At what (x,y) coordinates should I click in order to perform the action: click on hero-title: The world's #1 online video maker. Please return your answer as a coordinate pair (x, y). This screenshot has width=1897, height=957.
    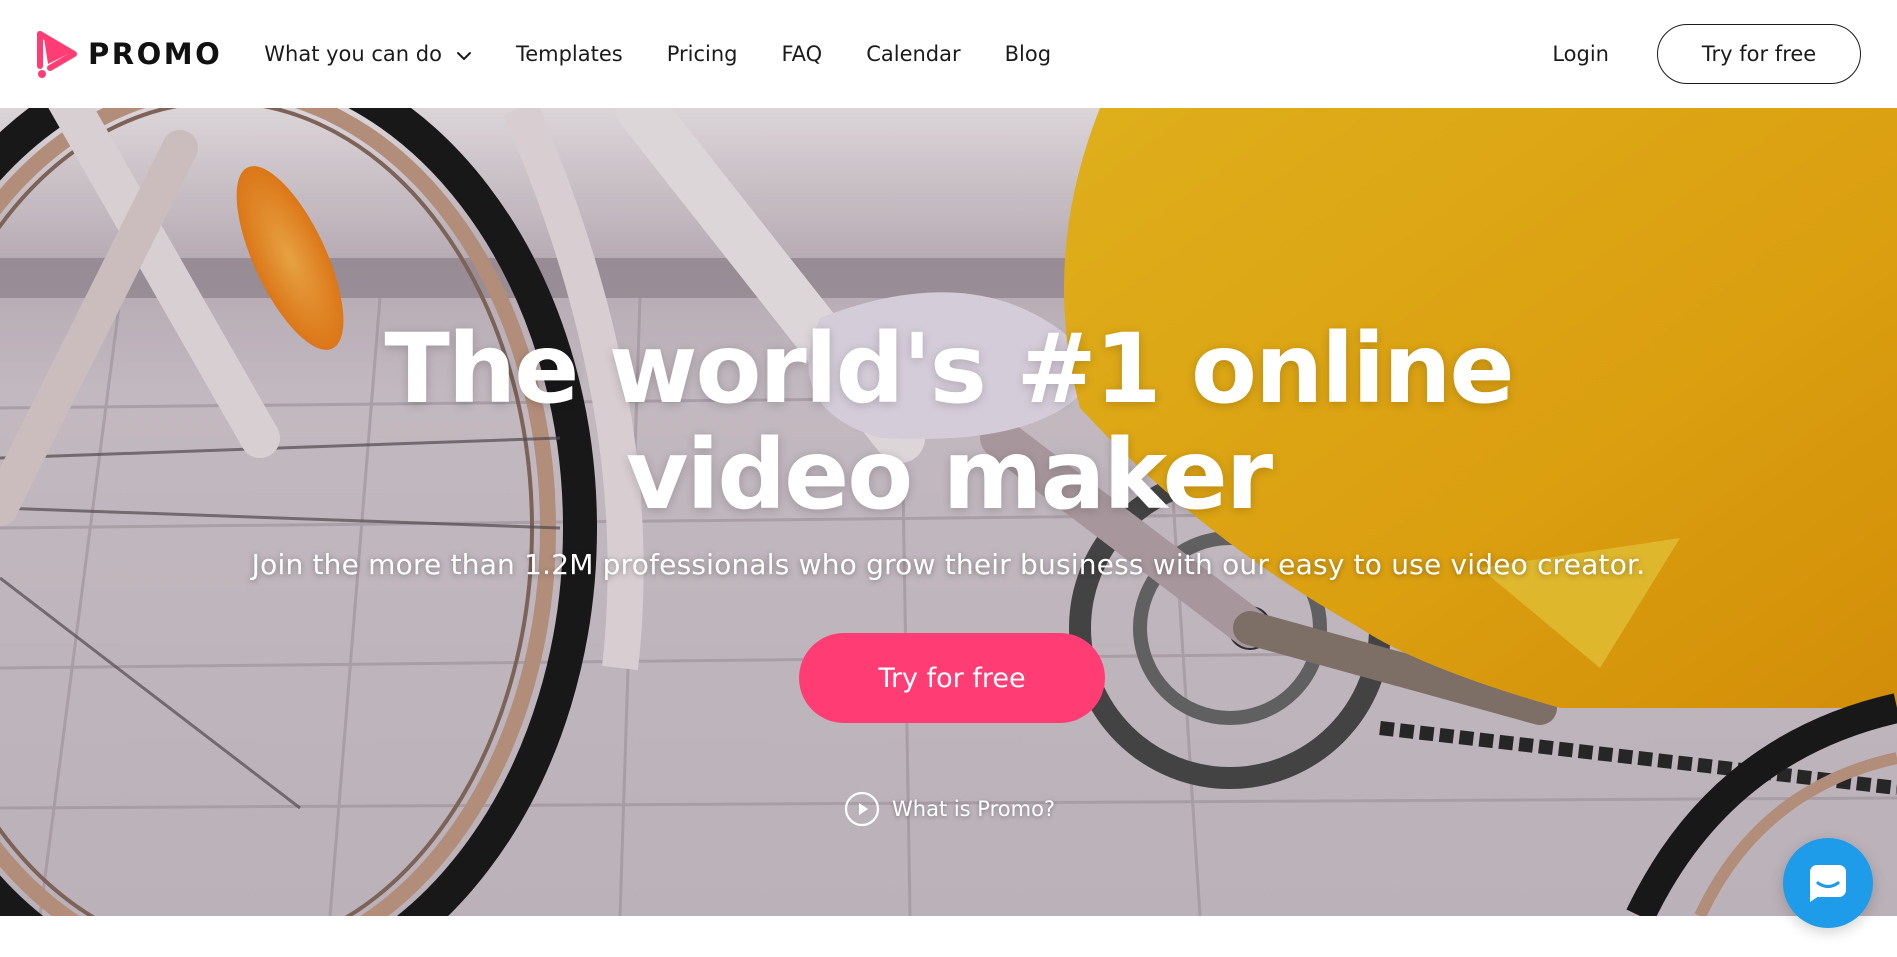
    Looking at the image, I should click on (949, 422).